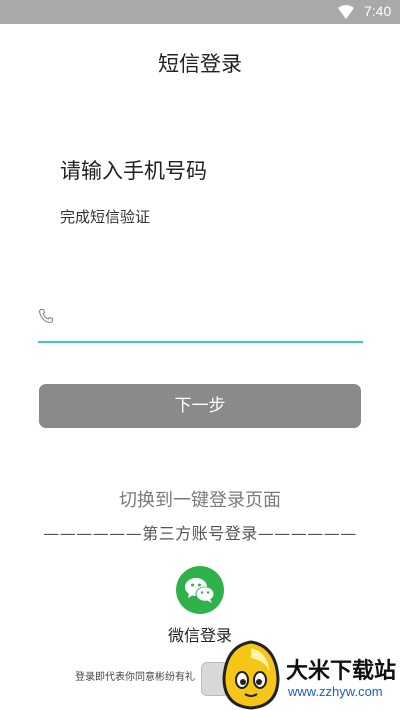 The height and width of the screenshot is (710, 400). I want to click on page-title: 短信登录, so click(200, 64).